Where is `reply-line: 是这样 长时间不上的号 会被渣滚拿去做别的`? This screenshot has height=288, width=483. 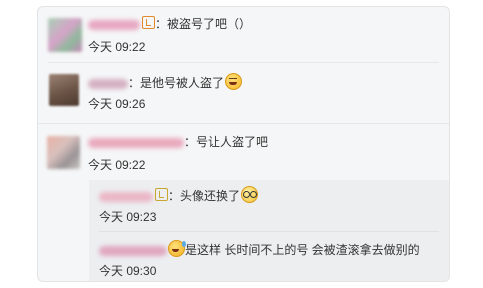 reply-line: 是这样 长时间不上的号 会被渣滚拿去做别的 is located at coordinates (259, 249).